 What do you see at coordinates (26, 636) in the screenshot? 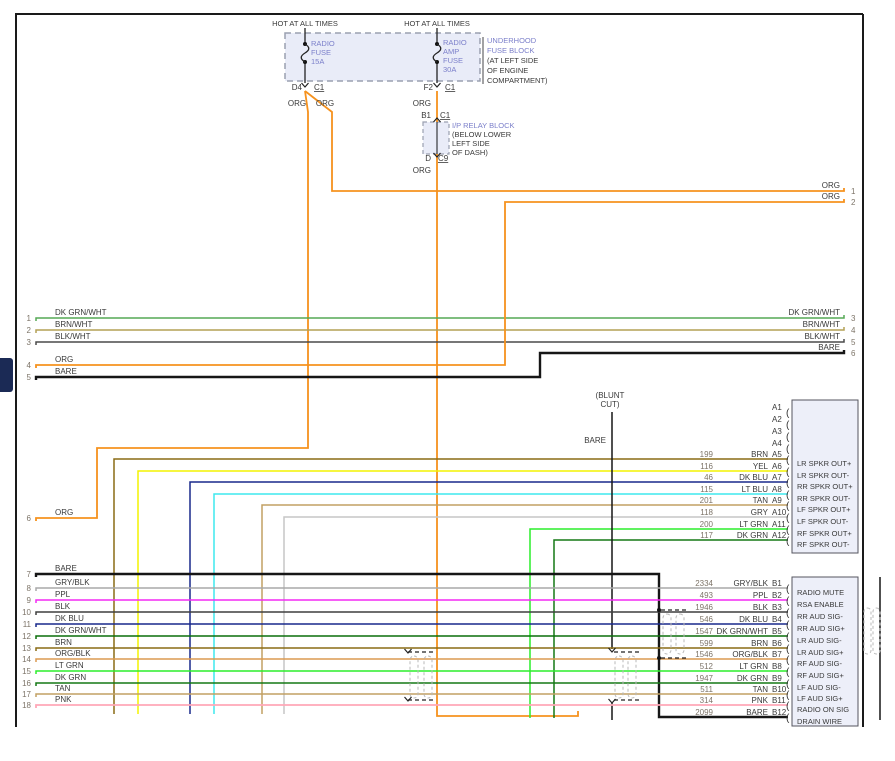
I see `left-pin-number: 12` at bounding box center [26, 636].